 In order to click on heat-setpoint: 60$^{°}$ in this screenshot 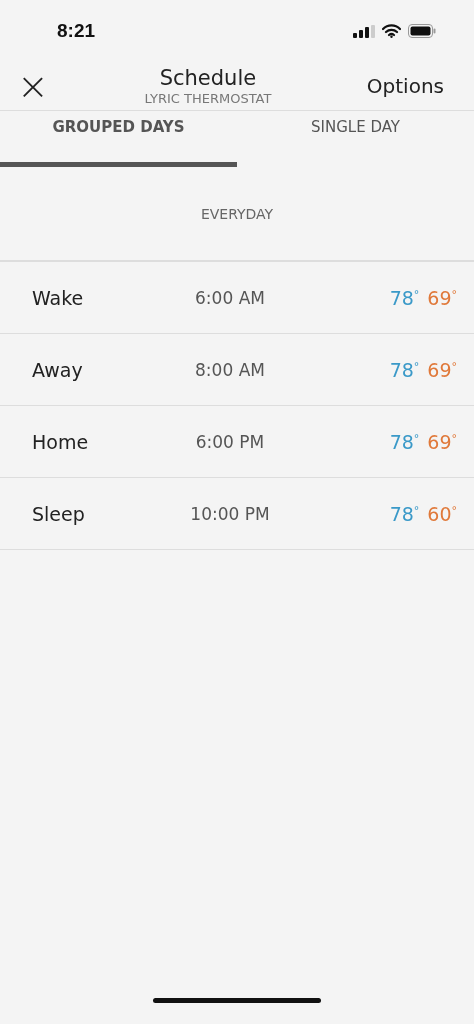, I will do `click(442, 513)`.